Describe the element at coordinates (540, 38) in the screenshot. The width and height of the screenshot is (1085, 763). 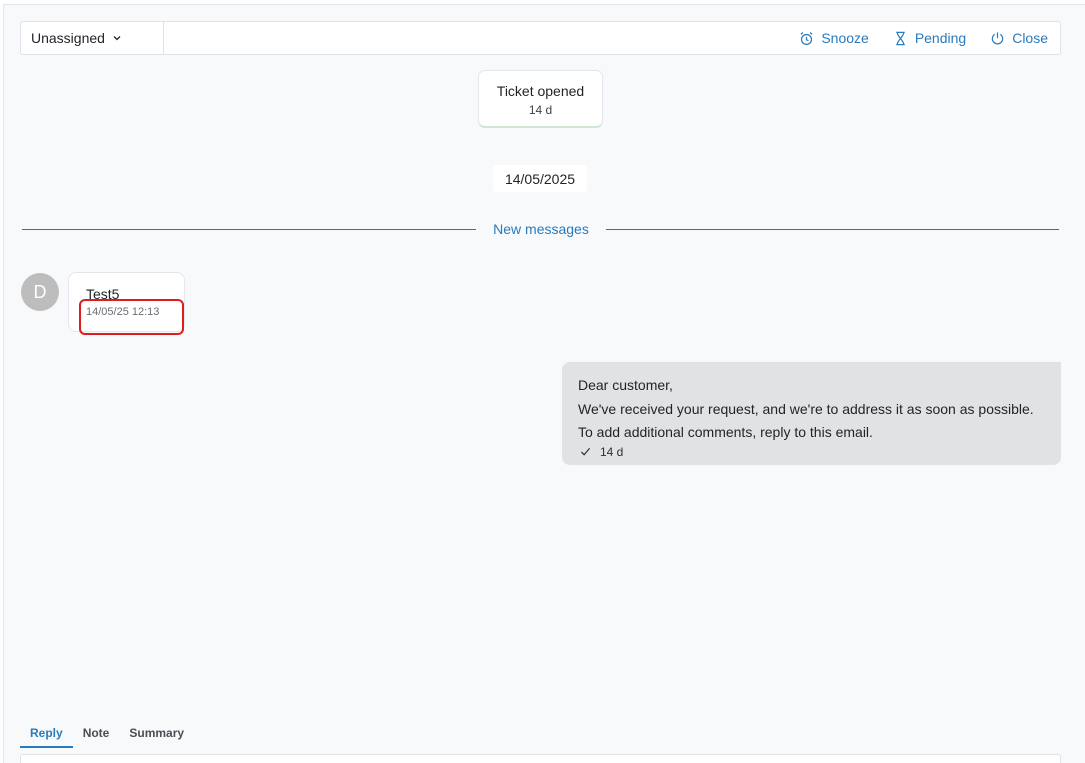
I see `ticket-toolbar: Unassigned Snooze Pending Close` at that location.